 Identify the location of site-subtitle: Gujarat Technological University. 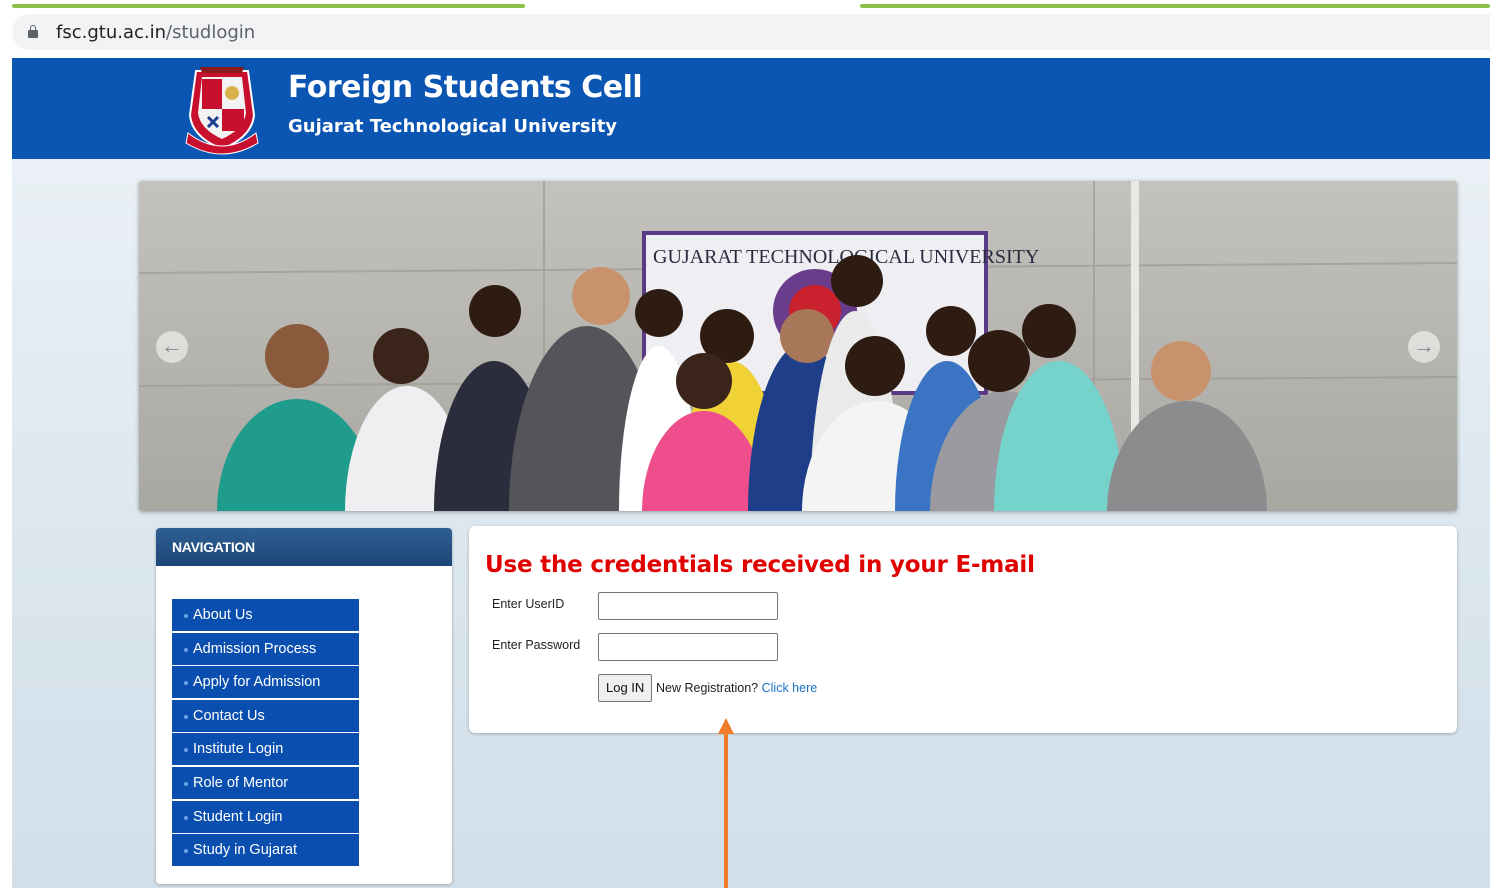
(453, 126).